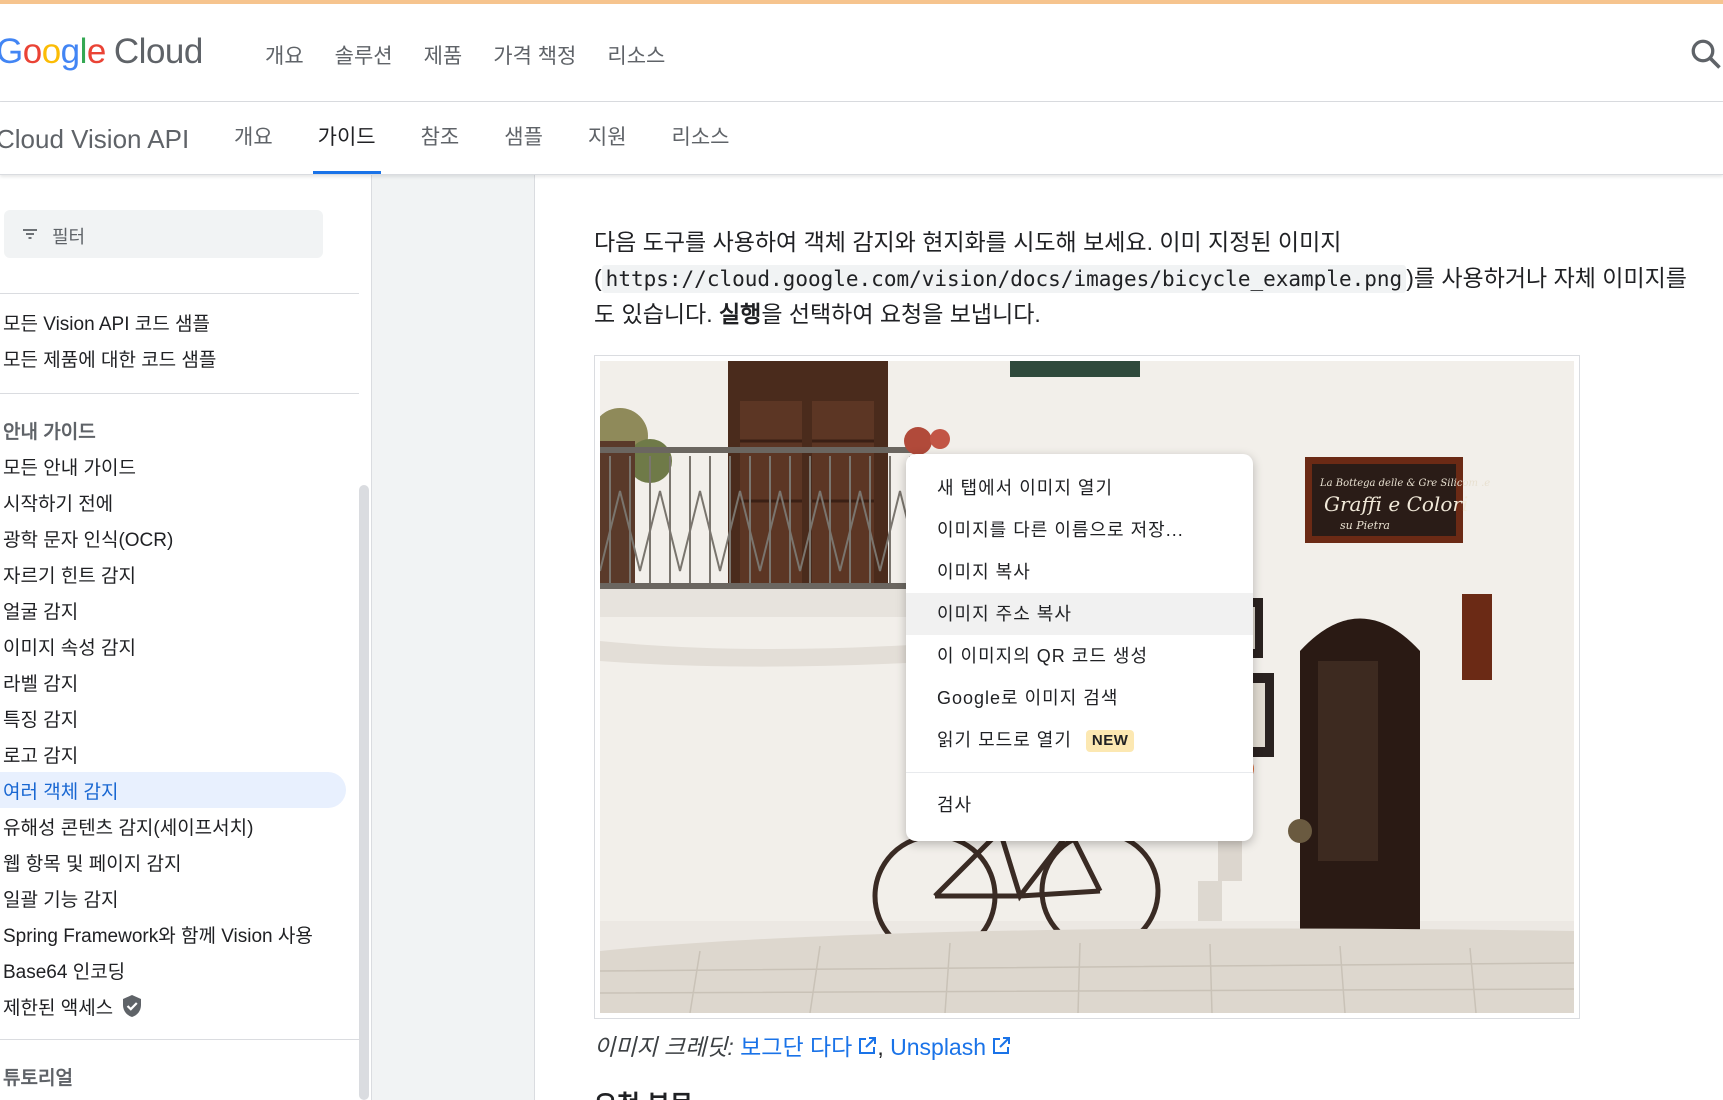 Image resolution: width=1723 pixels, height=1100 pixels. I want to click on sidebar-item-face-detection: 얼굴 감지, so click(40, 610).